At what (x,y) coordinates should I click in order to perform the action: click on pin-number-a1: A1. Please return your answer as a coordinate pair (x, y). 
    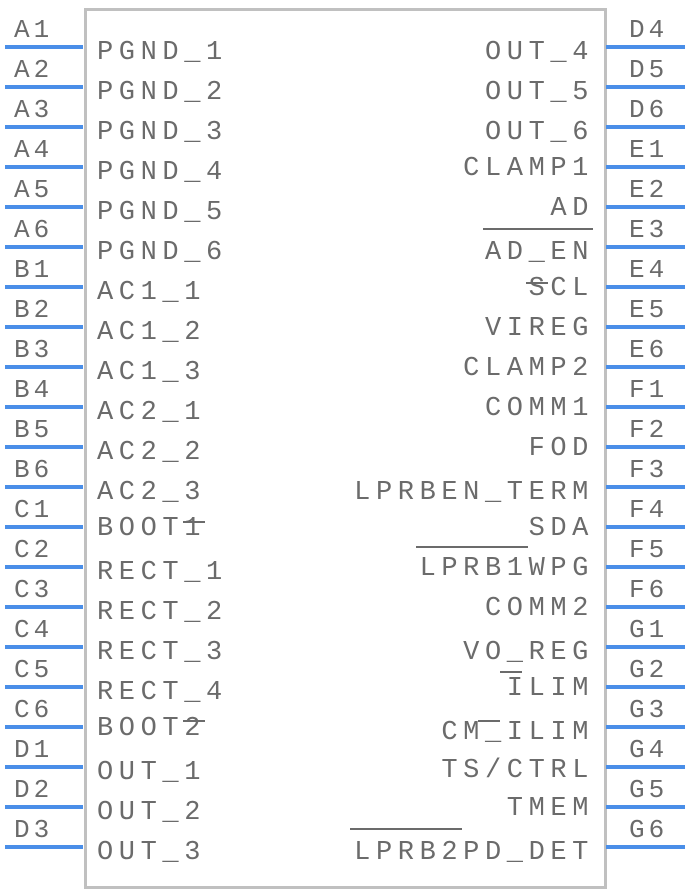
    Looking at the image, I should click on (34, 30).